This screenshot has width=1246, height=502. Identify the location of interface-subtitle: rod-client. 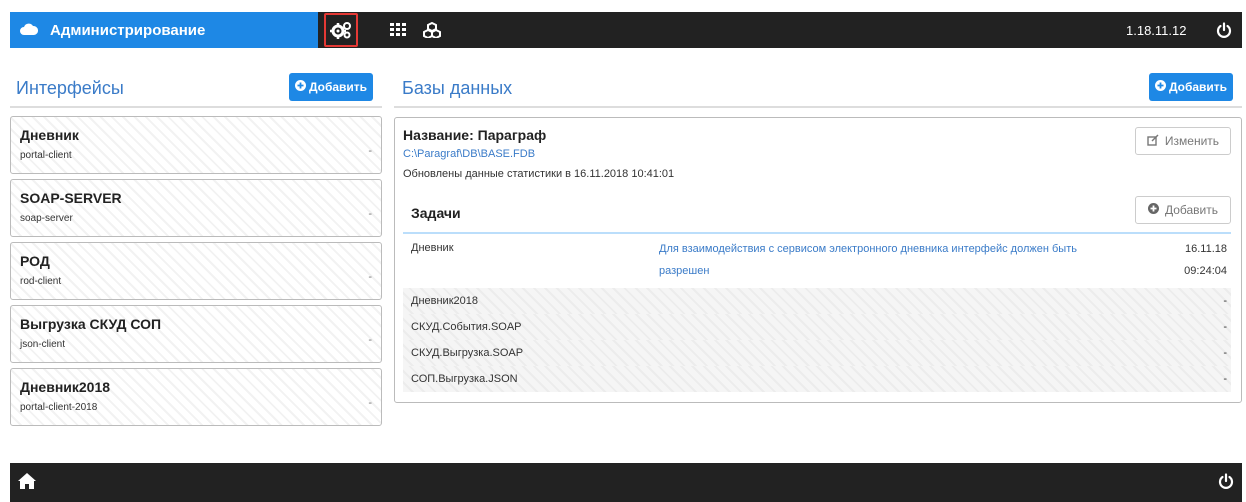
(41, 281).